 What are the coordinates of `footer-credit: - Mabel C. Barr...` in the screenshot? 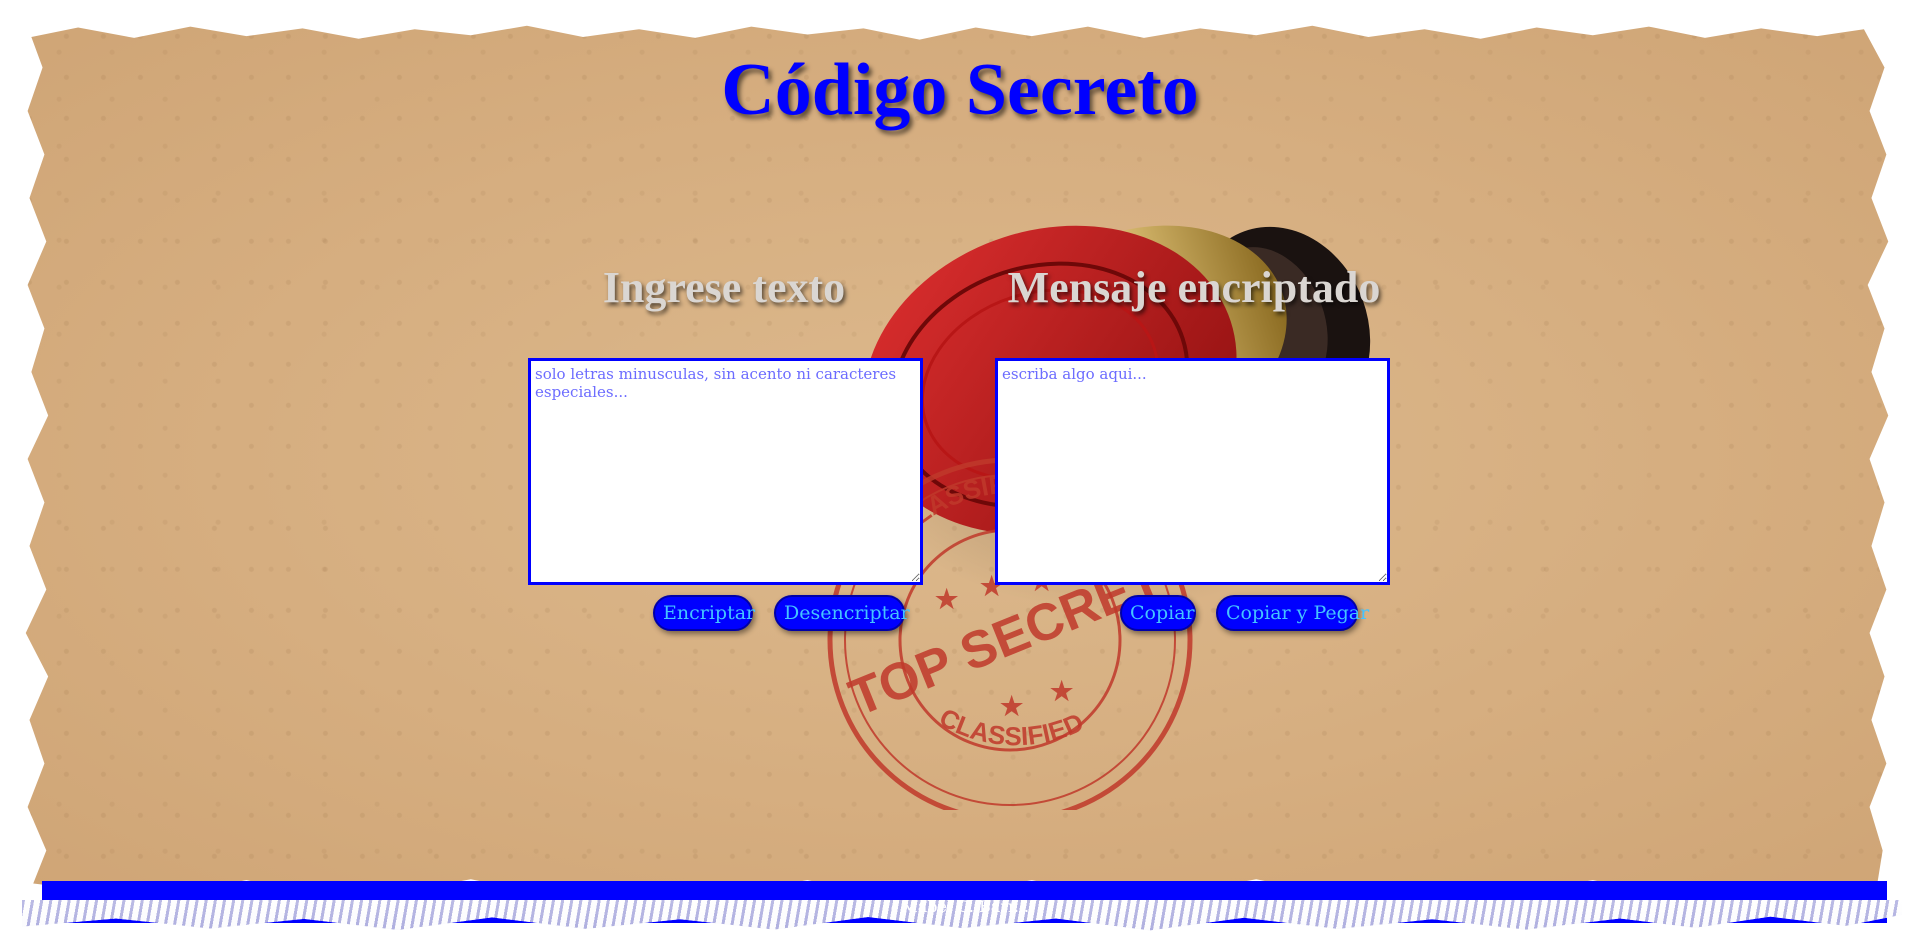 It's located at (960, 906).